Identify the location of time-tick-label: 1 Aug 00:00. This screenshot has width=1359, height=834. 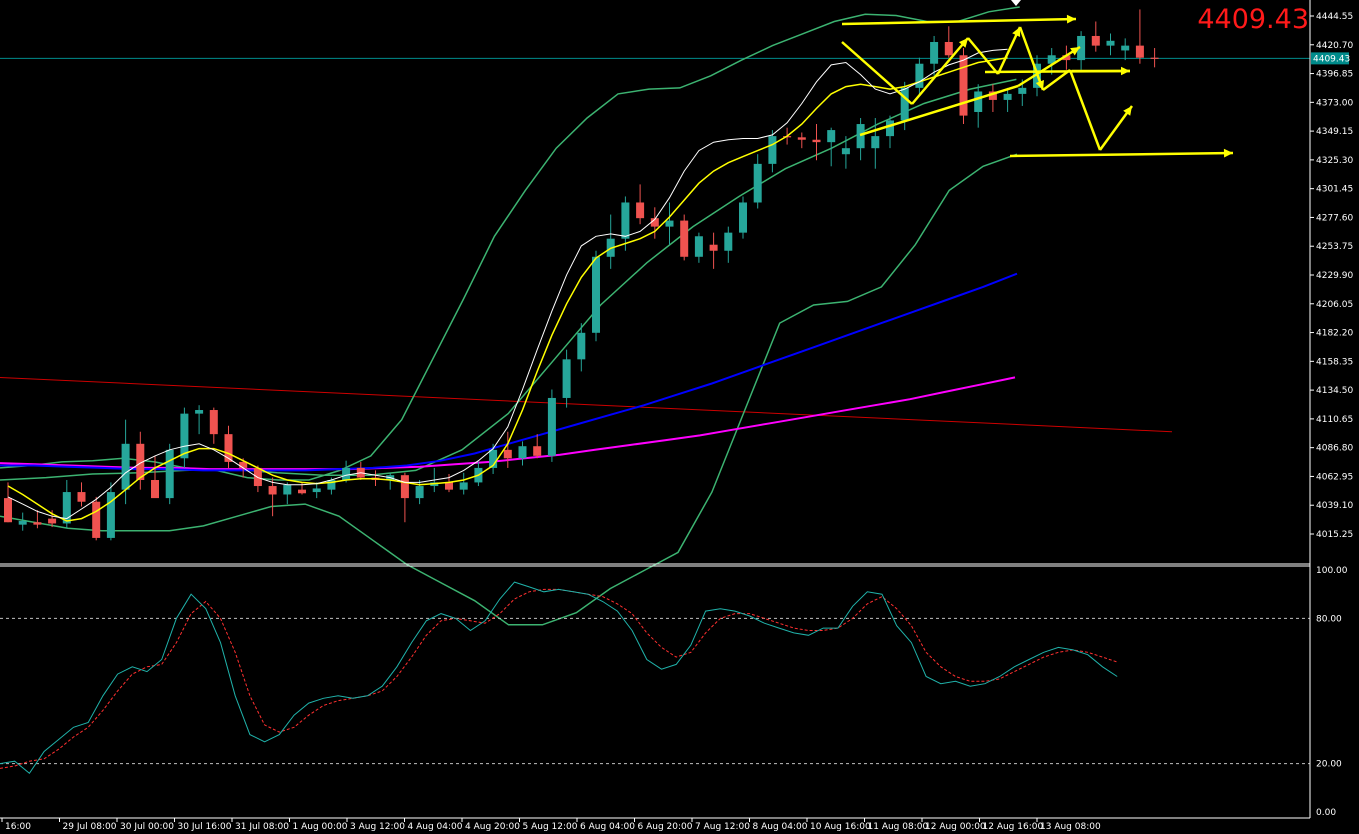
(320, 827).